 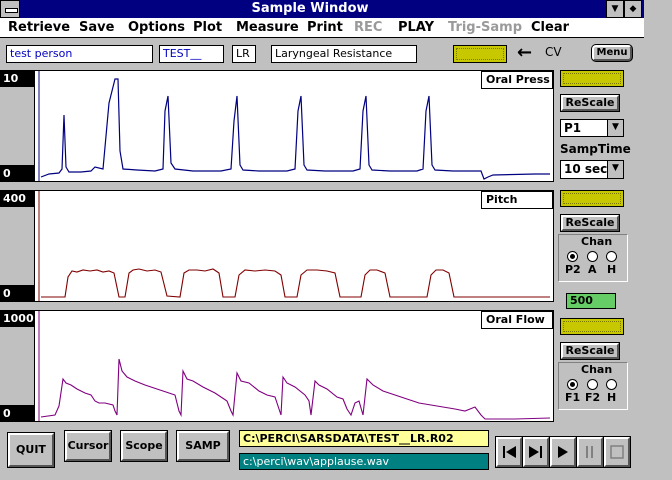 What do you see at coordinates (480, 54) in the screenshot?
I see `cv-indicator` at bounding box center [480, 54].